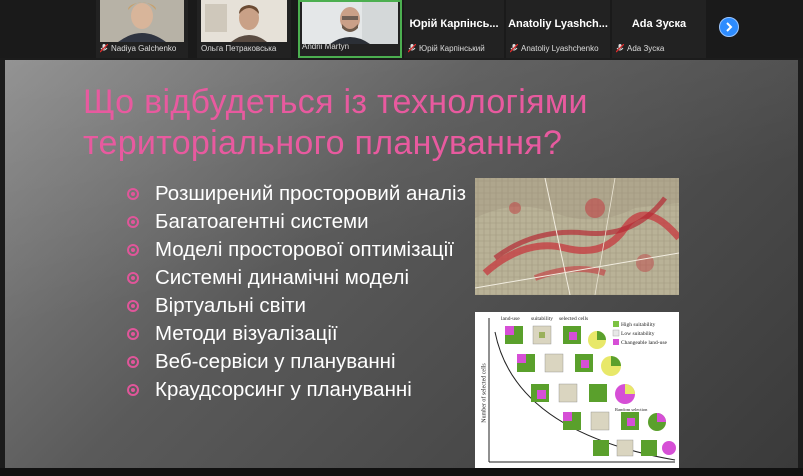 The width and height of the screenshot is (803, 476). What do you see at coordinates (306, 222) in the screenshot?
I see `bullet-item: Багатоагентні системи` at bounding box center [306, 222].